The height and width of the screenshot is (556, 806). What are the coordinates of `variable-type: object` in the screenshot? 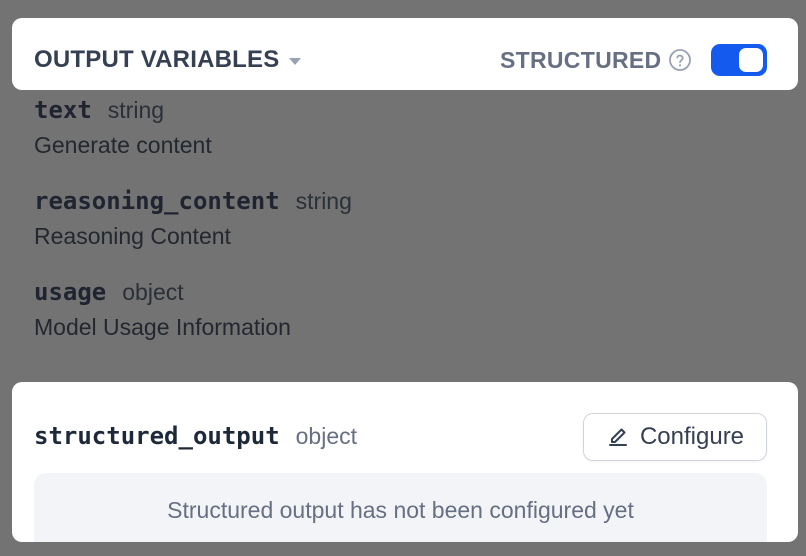 It's located at (153, 292).